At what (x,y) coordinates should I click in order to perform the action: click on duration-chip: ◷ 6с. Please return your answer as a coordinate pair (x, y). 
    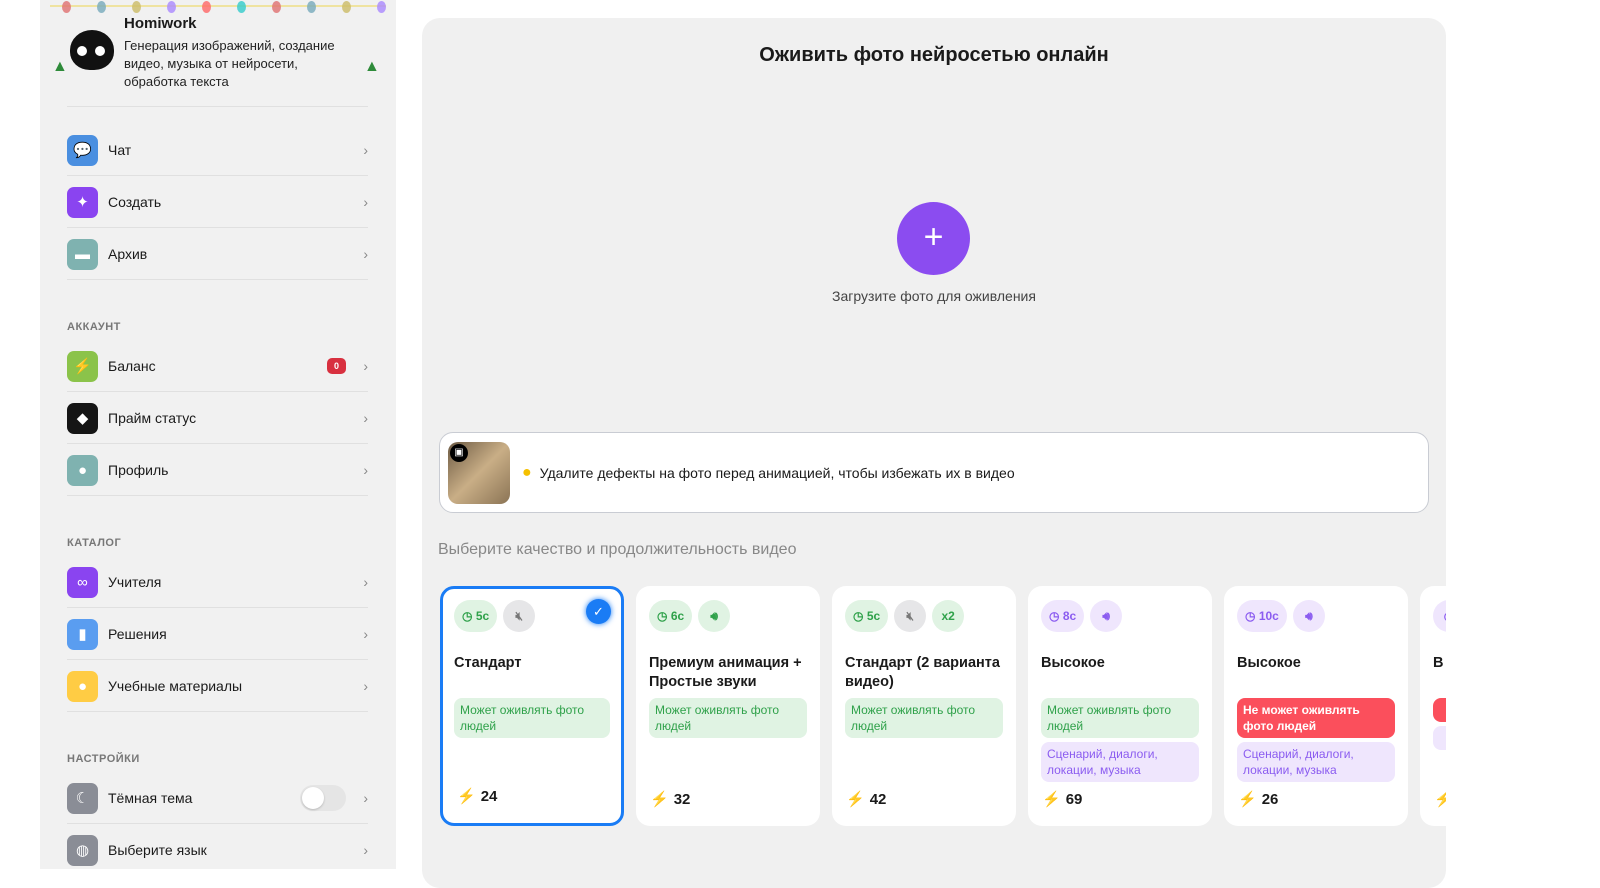
    Looking at the image, I should click on (671, 616).